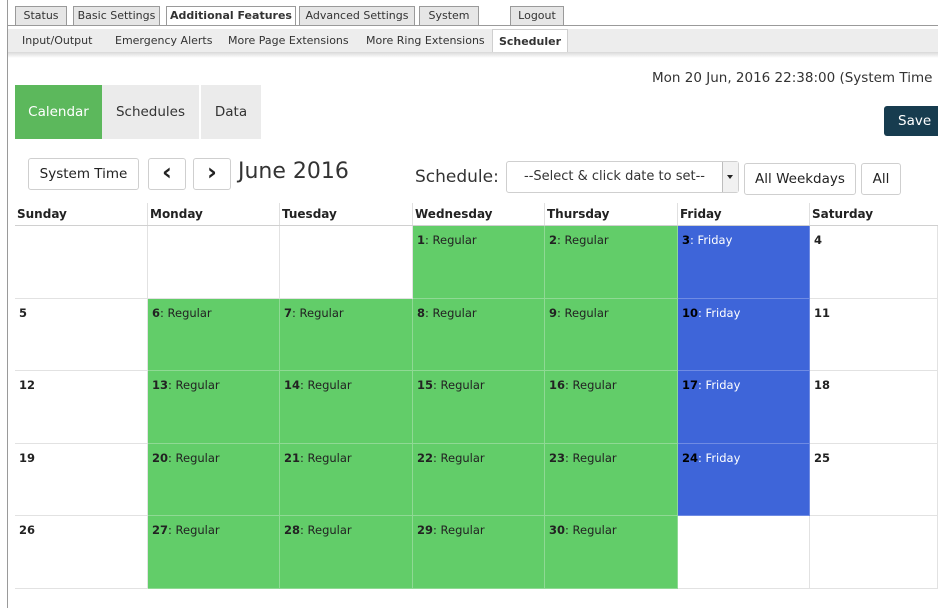 The image size is (938, 608). What do you see at coordinates (611, 214) in the screenshot?
I see `day-header-thursday: Thursday` at bounding box center [611, 214].